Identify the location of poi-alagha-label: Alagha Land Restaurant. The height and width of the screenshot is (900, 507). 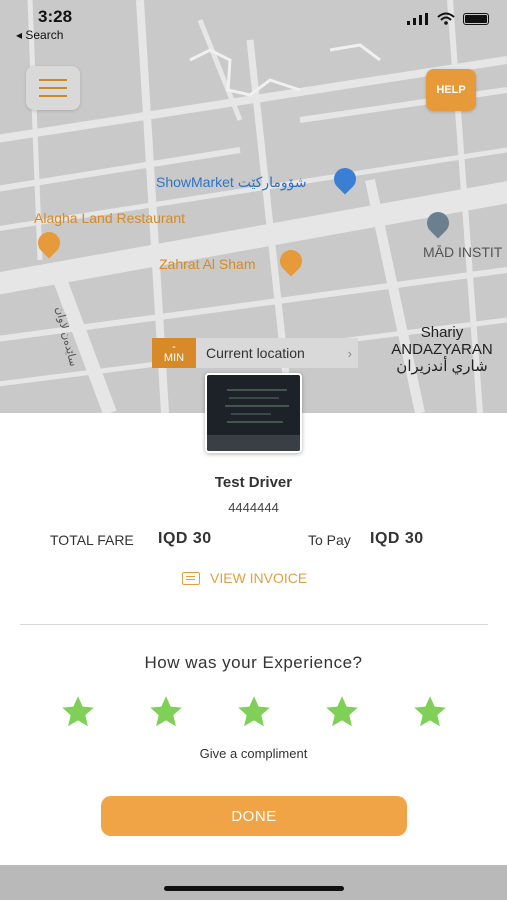
(109, 218).